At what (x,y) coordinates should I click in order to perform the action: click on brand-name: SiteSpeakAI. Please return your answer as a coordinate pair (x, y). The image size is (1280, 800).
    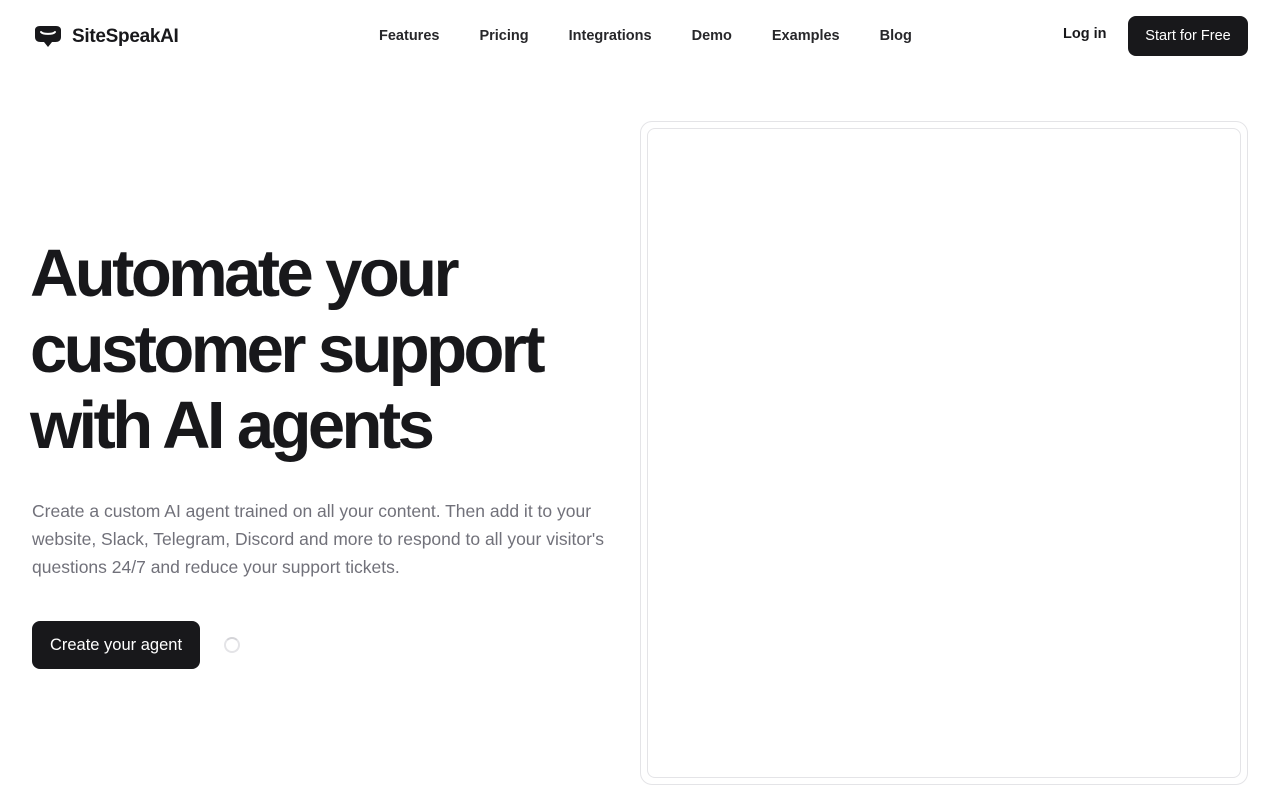
    Looking at the image, I should click on (125, 36).